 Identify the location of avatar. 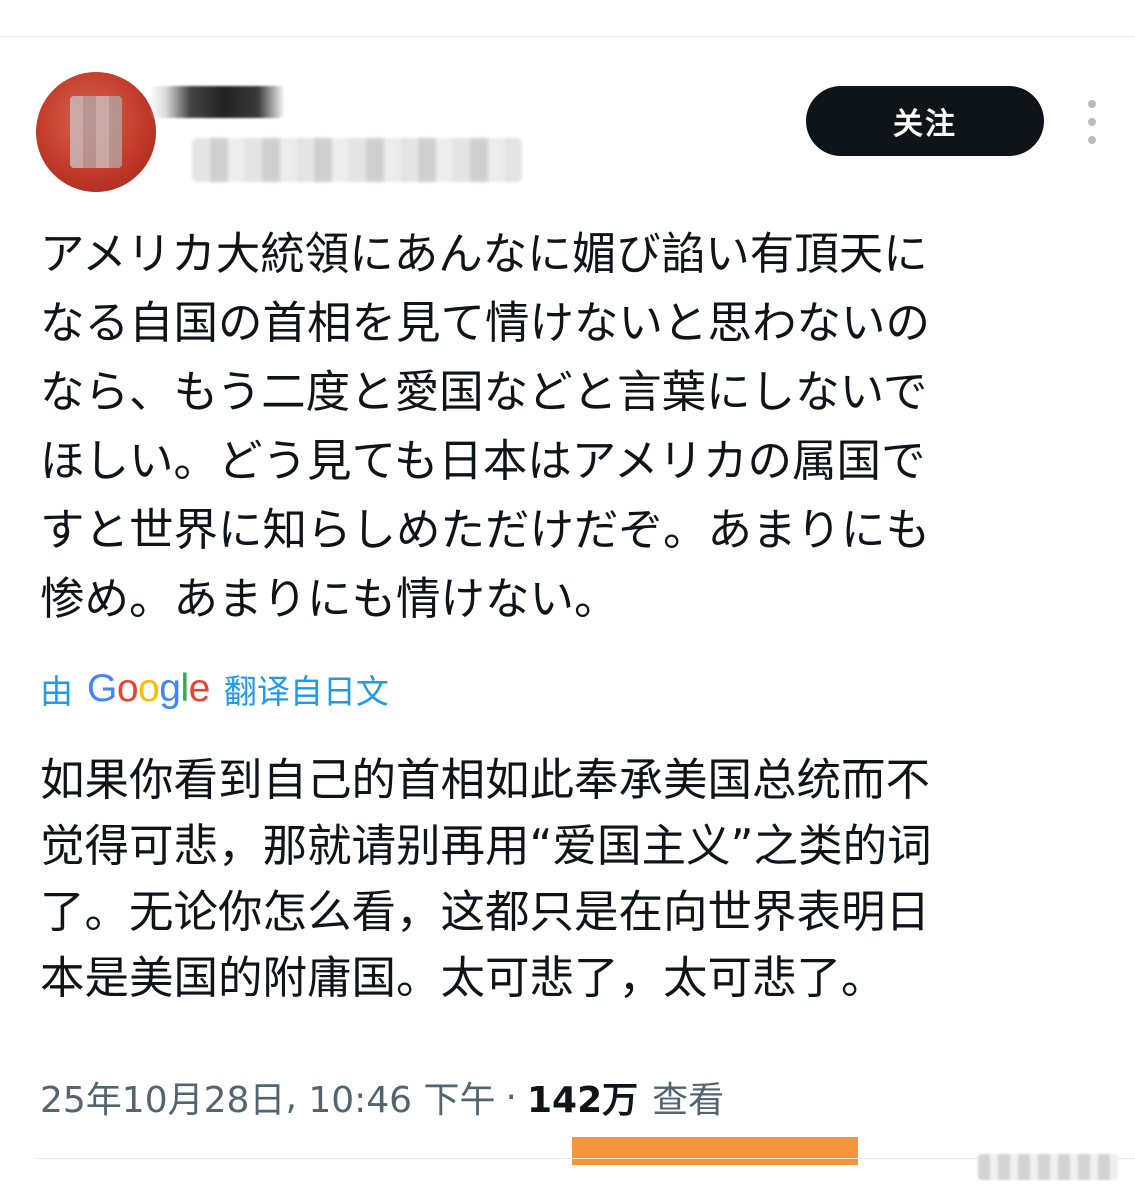
(96, 132).